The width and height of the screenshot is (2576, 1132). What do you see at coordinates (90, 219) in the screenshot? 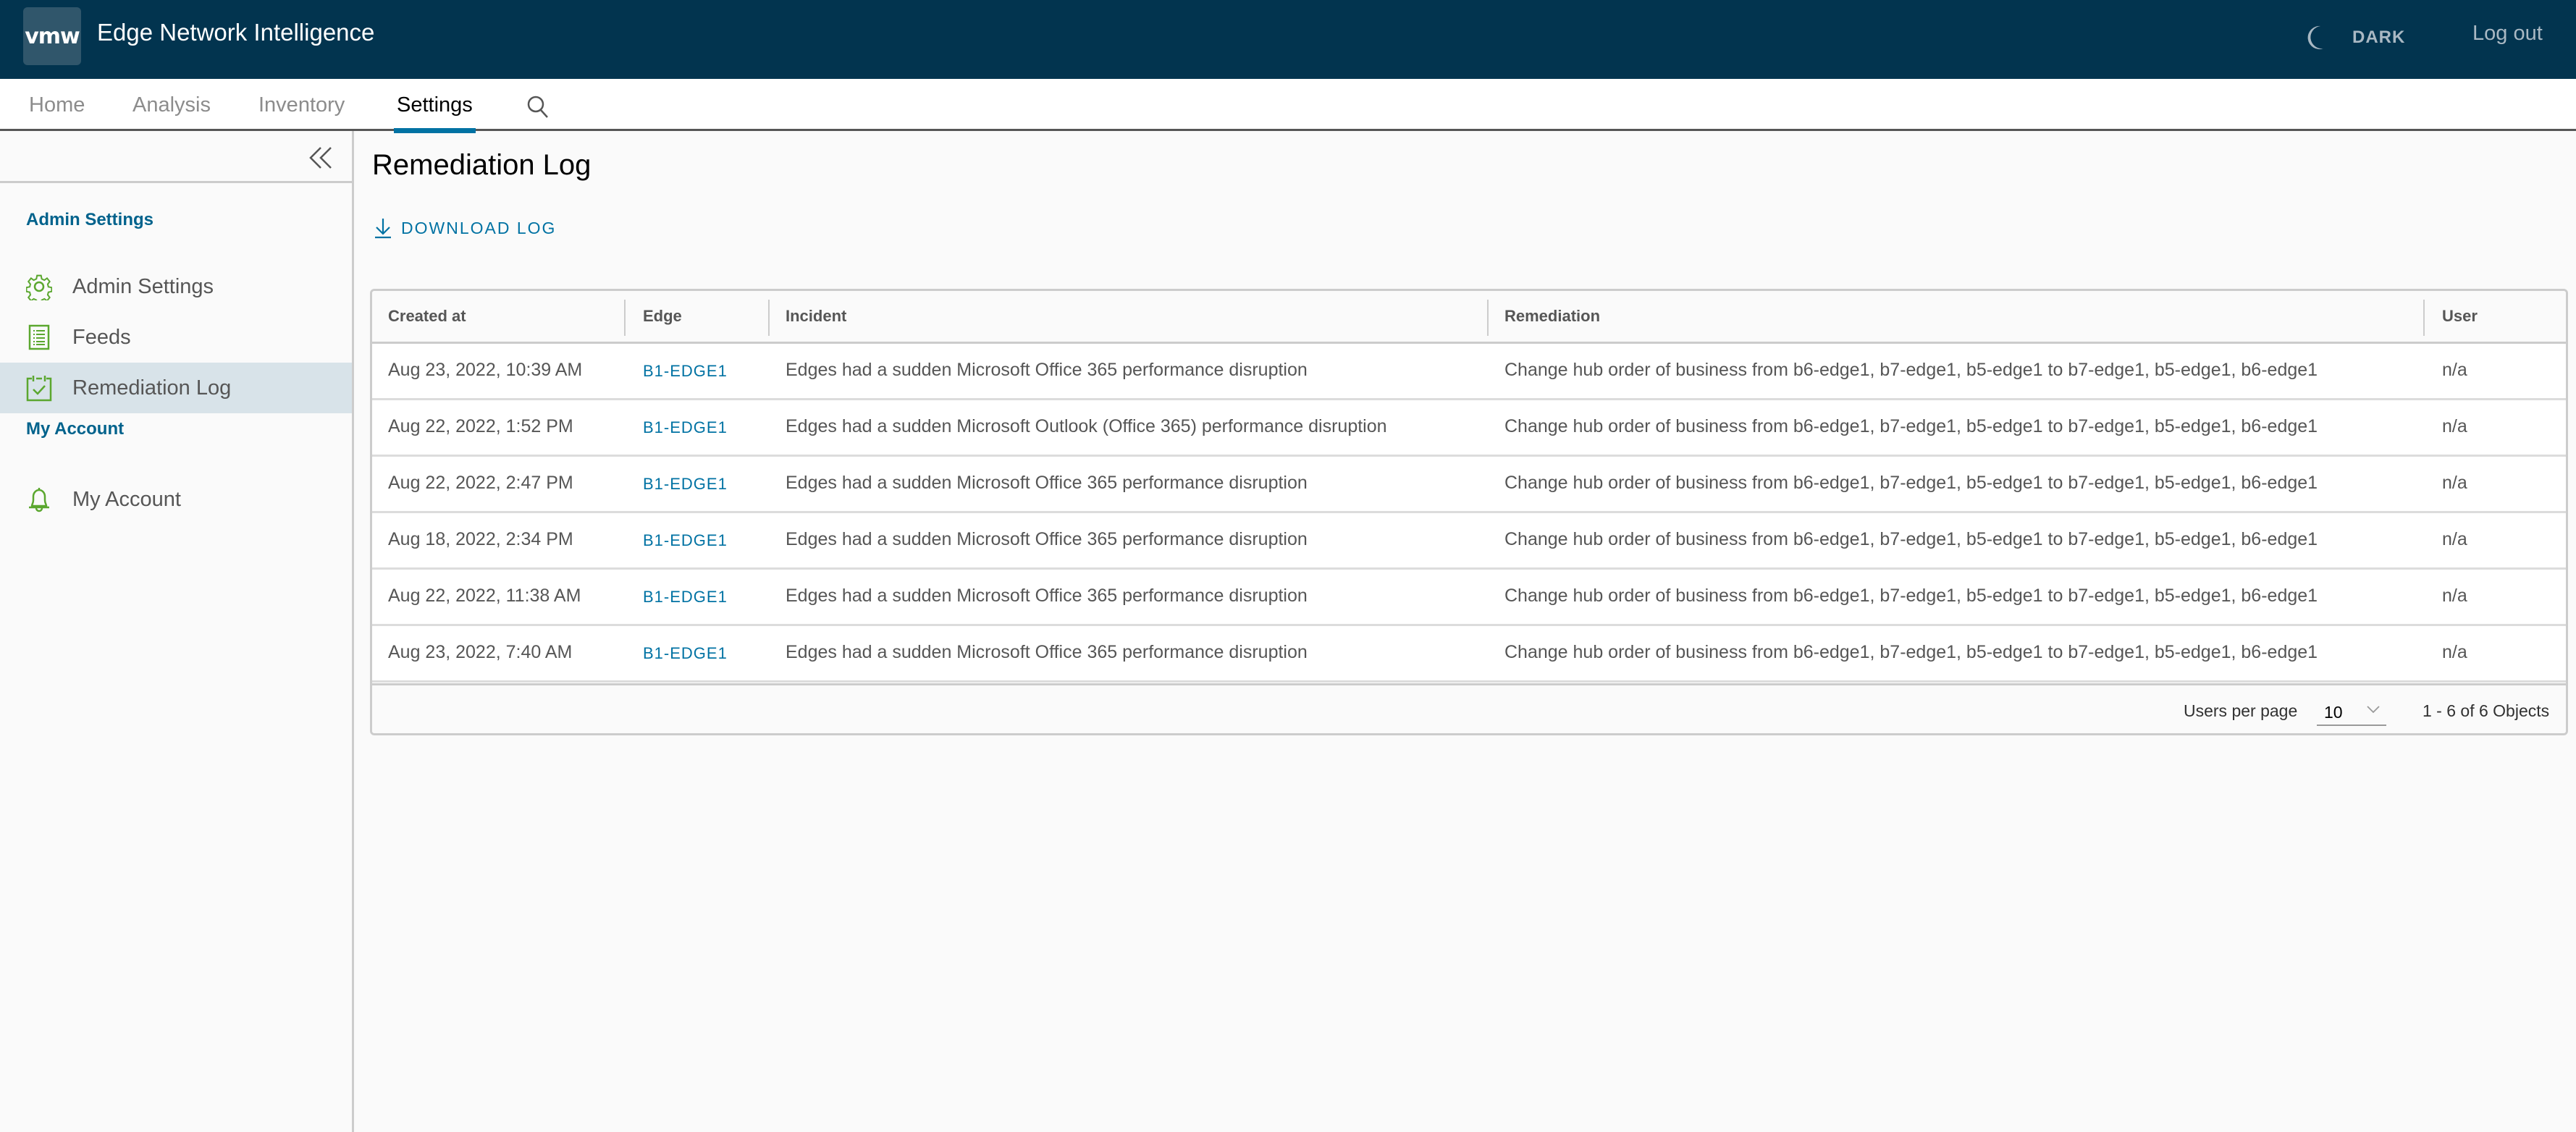
I see `section-title-admin-settings: Admin Settings` at bounding box center [90, 219].